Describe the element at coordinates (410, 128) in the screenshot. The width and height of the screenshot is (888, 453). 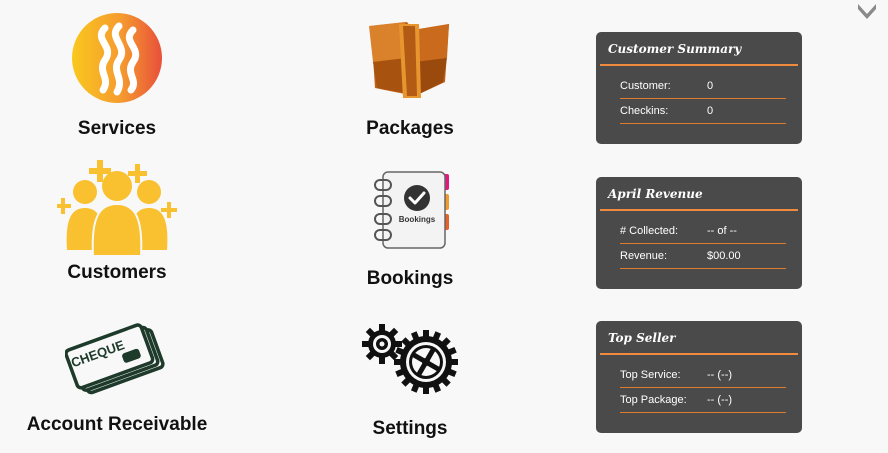
I see `tile-label: Packages` at that location.